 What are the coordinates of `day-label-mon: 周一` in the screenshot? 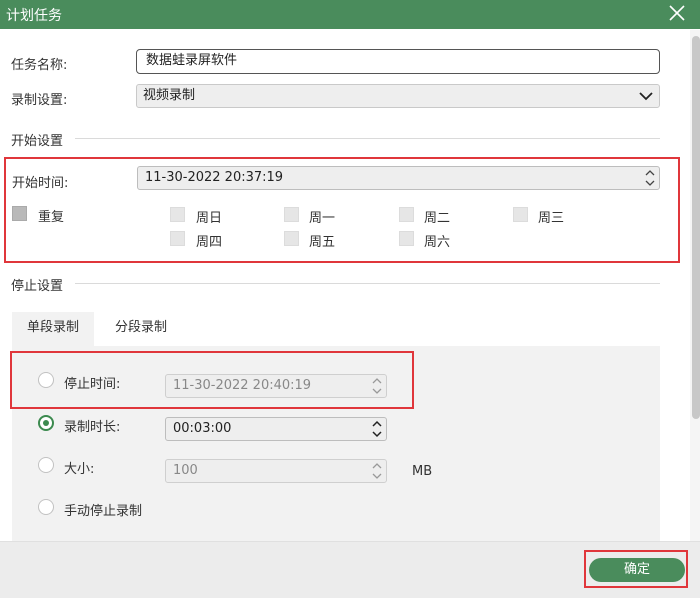 It's located at (322, 218).